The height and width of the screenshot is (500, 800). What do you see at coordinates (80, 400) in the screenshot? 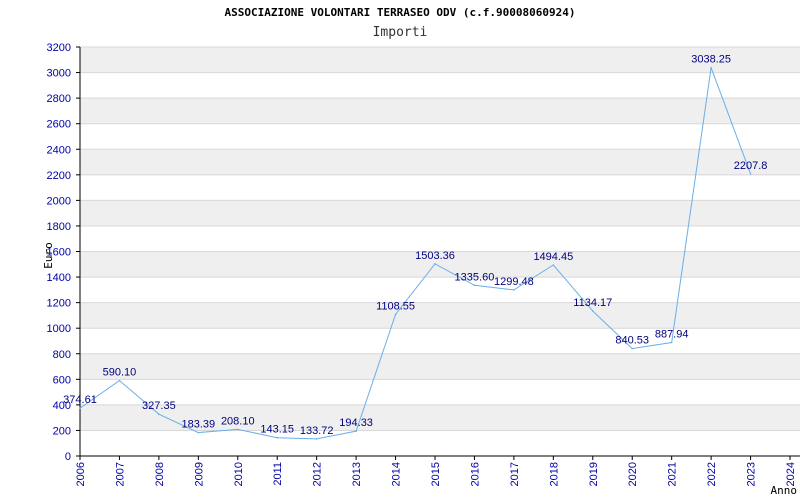
I see `data-label: 374.61` at bounding box center [80, 400].